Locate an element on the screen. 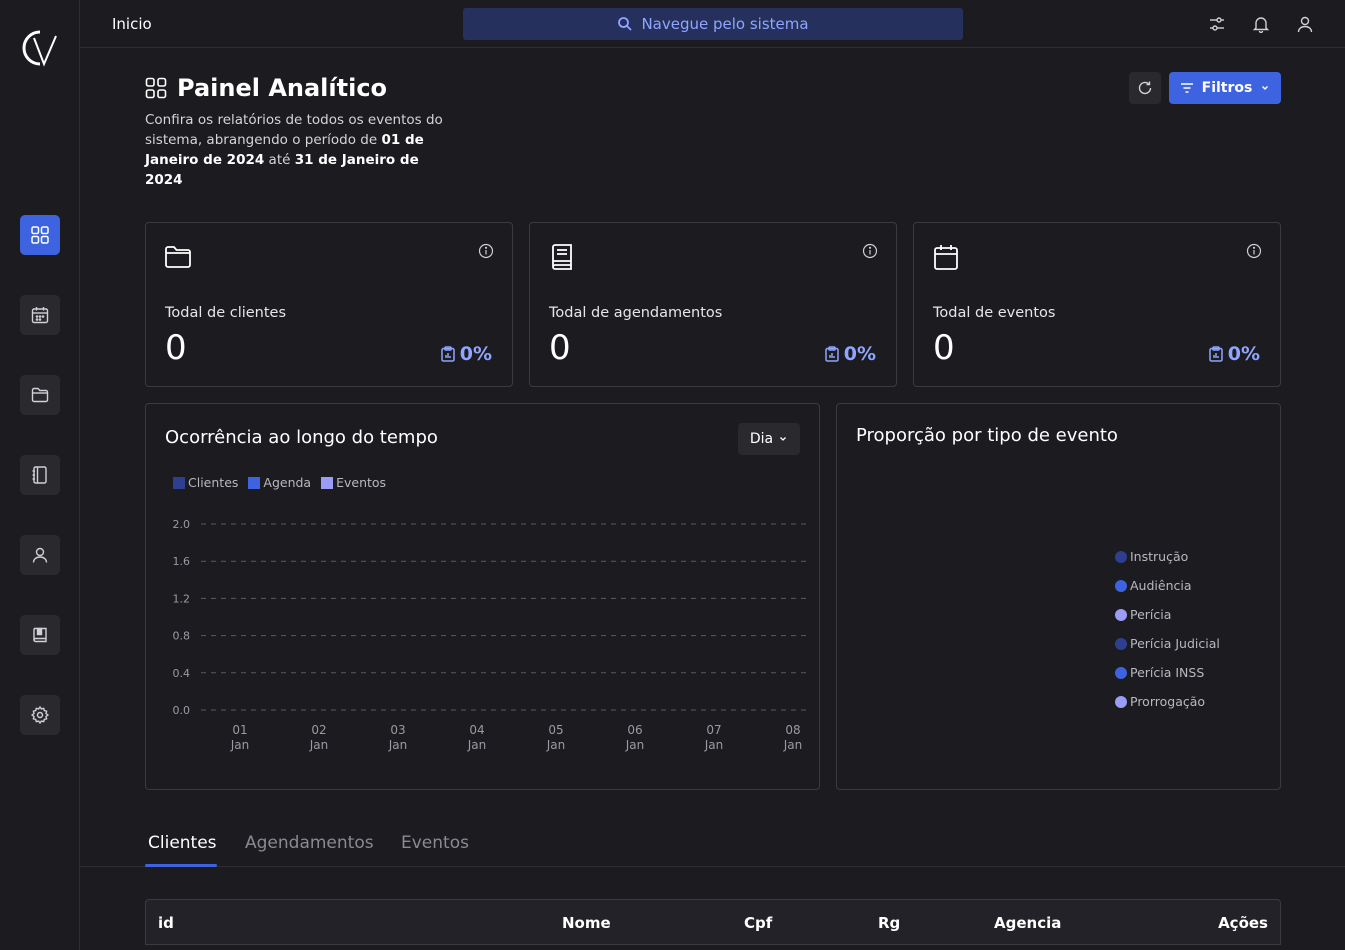 This screenshot has width=1345, height=950. pie-legend-item: Perícia is located at coordinates (1167, 614).